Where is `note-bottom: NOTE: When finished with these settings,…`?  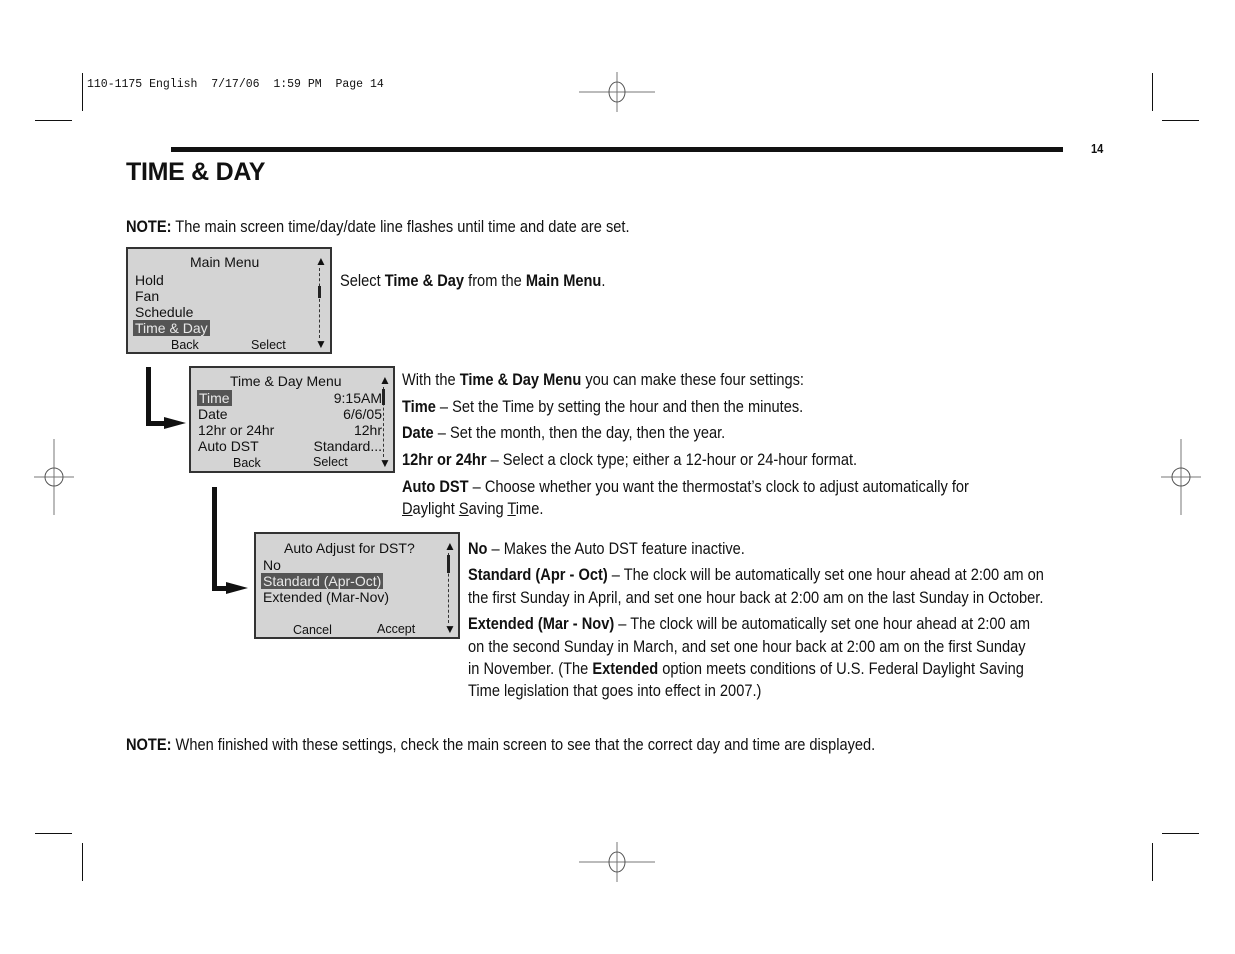
note-bottom: NOTE: When finished with these settings,… is located at coordinates (500, 745).